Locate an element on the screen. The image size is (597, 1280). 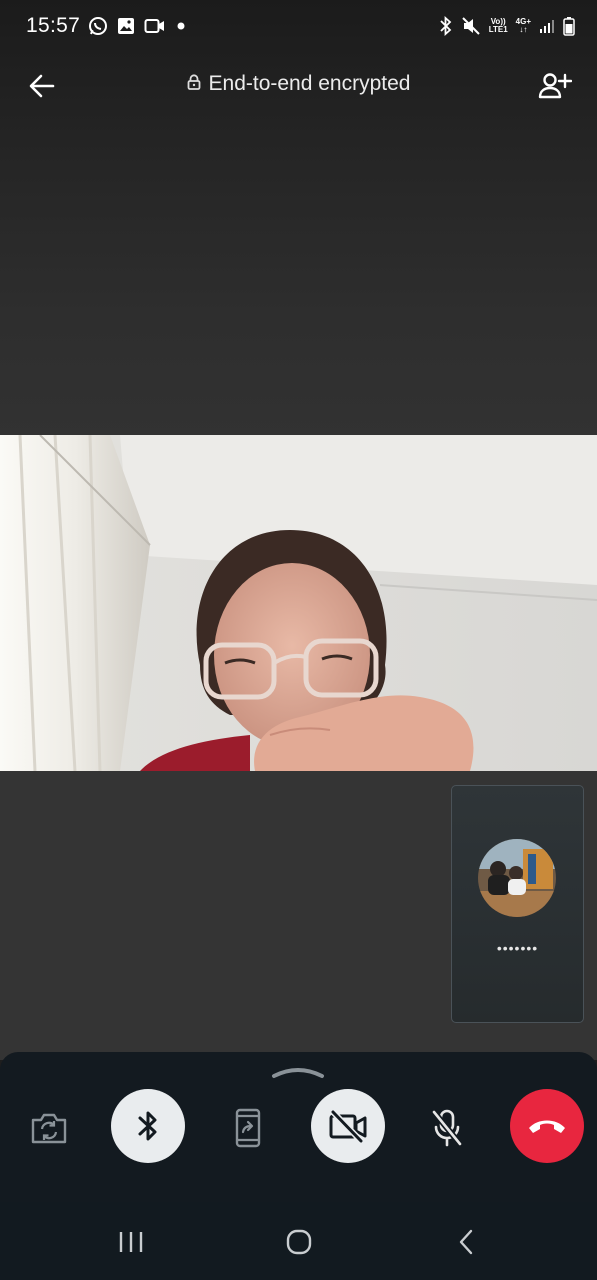
bluetooth-audio-button is located at coordinates (148, 1126).